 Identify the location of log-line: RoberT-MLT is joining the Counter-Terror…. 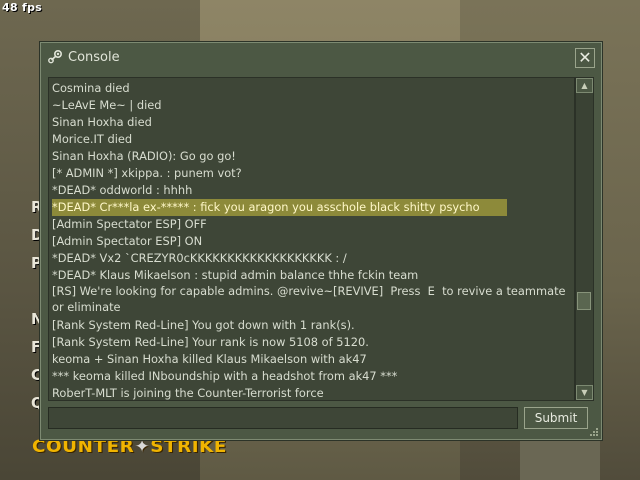
(188, 392).